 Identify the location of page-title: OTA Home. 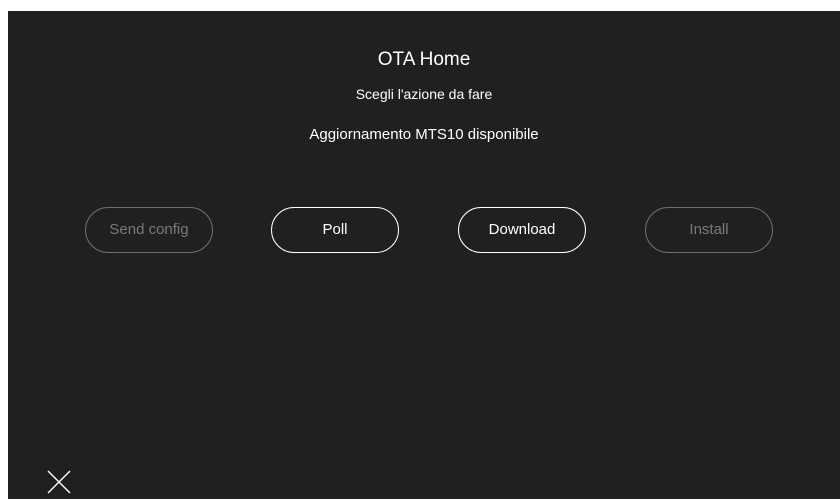
(424, 59).